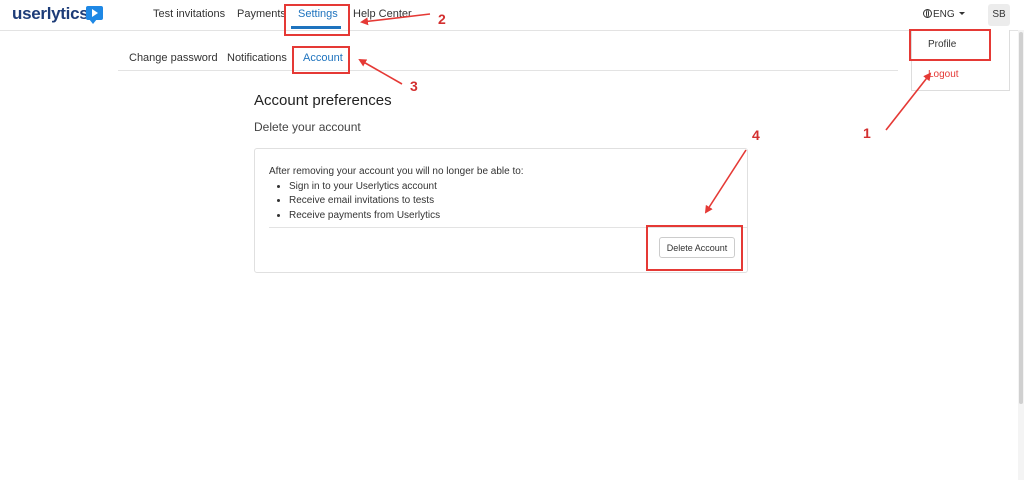 Image resolution: width=1024 pixels, height=480 pixels. I want to click on annotation-number-4: 4, so click(756, 135).